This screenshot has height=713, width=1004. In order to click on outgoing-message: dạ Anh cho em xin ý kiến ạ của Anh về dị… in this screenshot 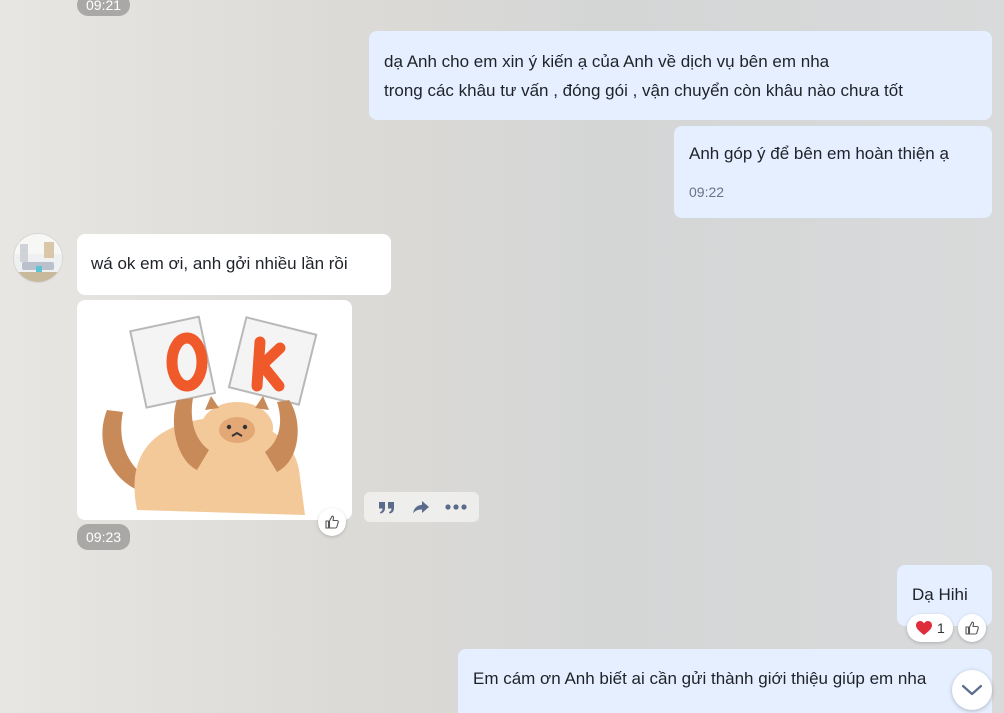, I will do `click(680, 75)`.